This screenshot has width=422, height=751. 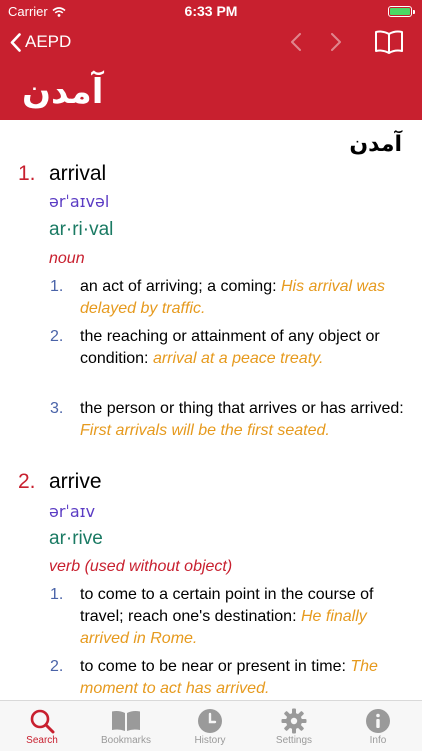 What do you see at coordinates (67, 258) in the screenshot?
I see `part-of-speech: noun` at bounding box center [67, 258].